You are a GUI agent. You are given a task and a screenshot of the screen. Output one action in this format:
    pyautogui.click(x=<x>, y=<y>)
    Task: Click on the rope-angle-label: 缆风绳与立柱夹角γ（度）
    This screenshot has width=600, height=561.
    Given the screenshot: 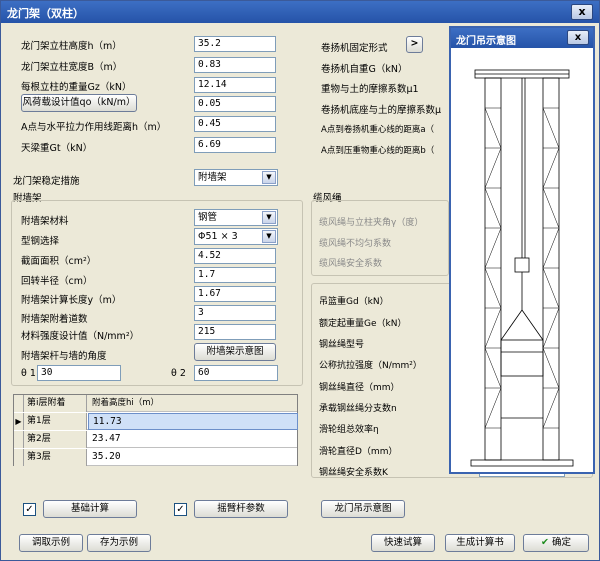 What is the action you would take?
    pyautogui.click(x=371, y=223)
    